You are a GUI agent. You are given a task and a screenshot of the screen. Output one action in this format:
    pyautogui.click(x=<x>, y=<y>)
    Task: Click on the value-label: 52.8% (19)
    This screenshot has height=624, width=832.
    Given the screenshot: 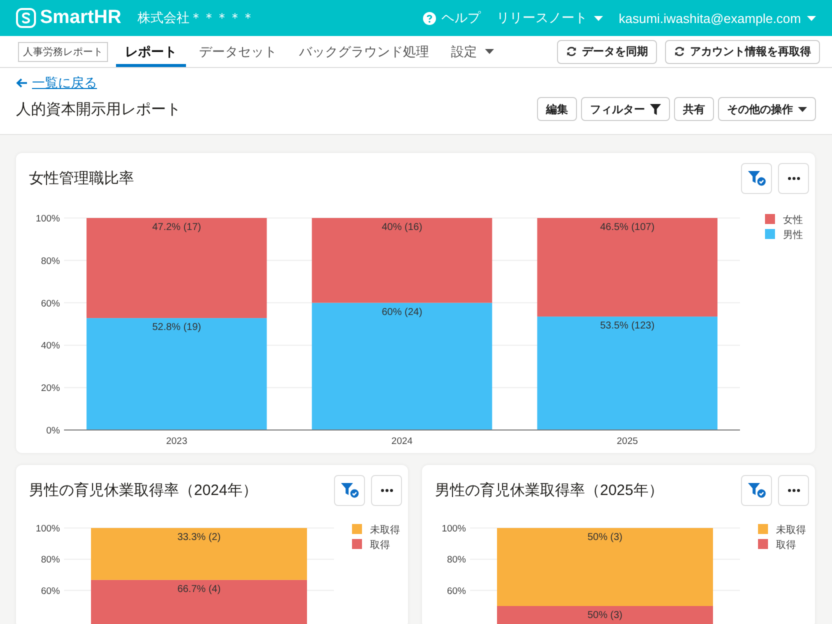 What is the action you would take?
    pyautogui.click(x=177, y=328)
    